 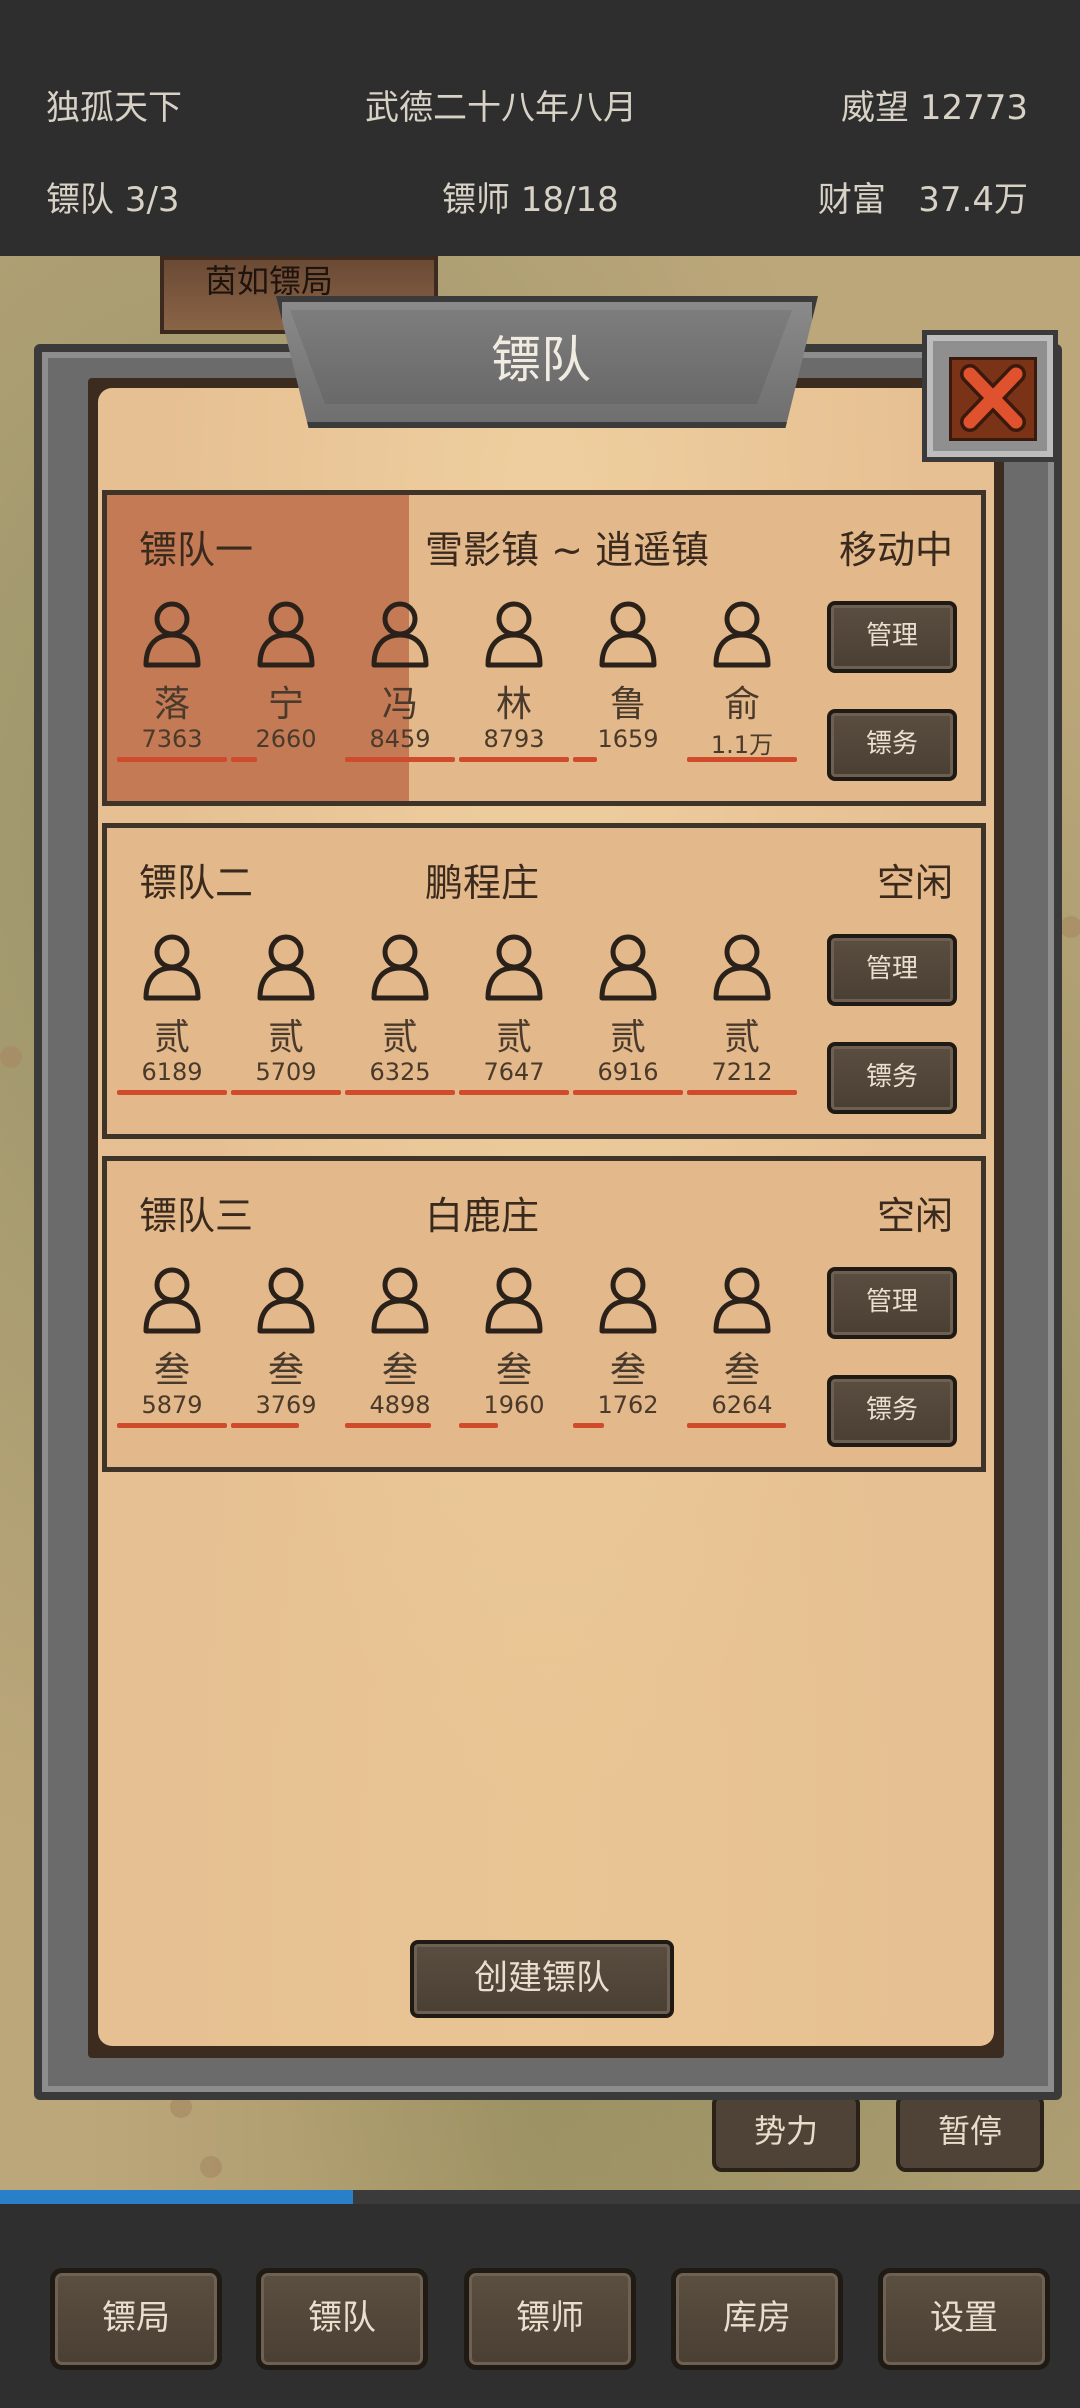 What do you see at coordinates (196, 1216) in the screenshot?
I see `team-name: 镖队三` at bounding box center [196, 1216].